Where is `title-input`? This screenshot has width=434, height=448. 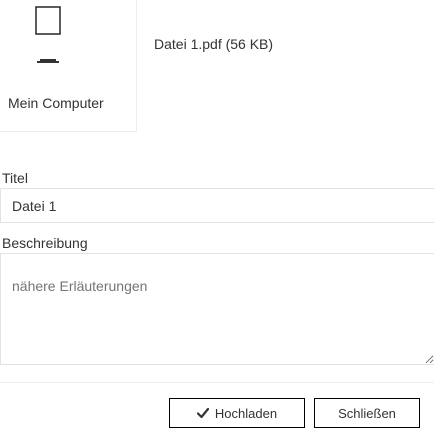 title-input is located at coordinates (217, 205).